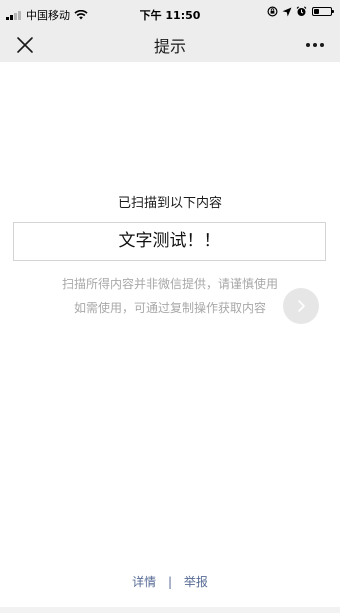  I want to click on footer-links: 详情 | 举报, so click(170, 581).